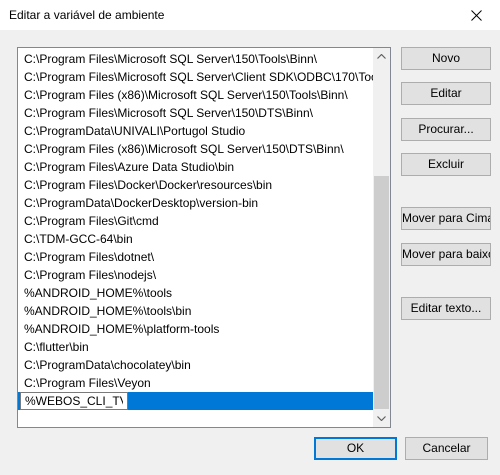 This screenshot has width=500, height=475. What do you see at coordinates (446, 164) in the screenshot?
I see `delete-button: Excluir` at bounding box center [446, 164].